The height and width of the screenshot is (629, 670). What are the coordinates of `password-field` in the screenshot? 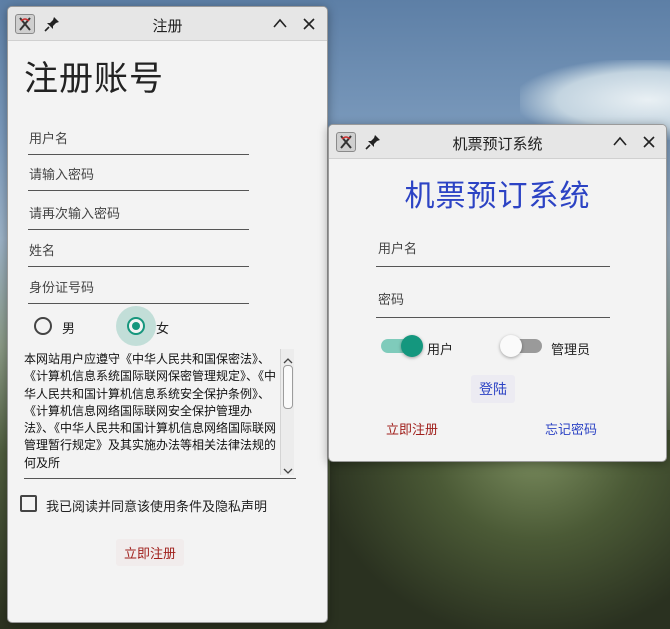 It's located at (138, 176).